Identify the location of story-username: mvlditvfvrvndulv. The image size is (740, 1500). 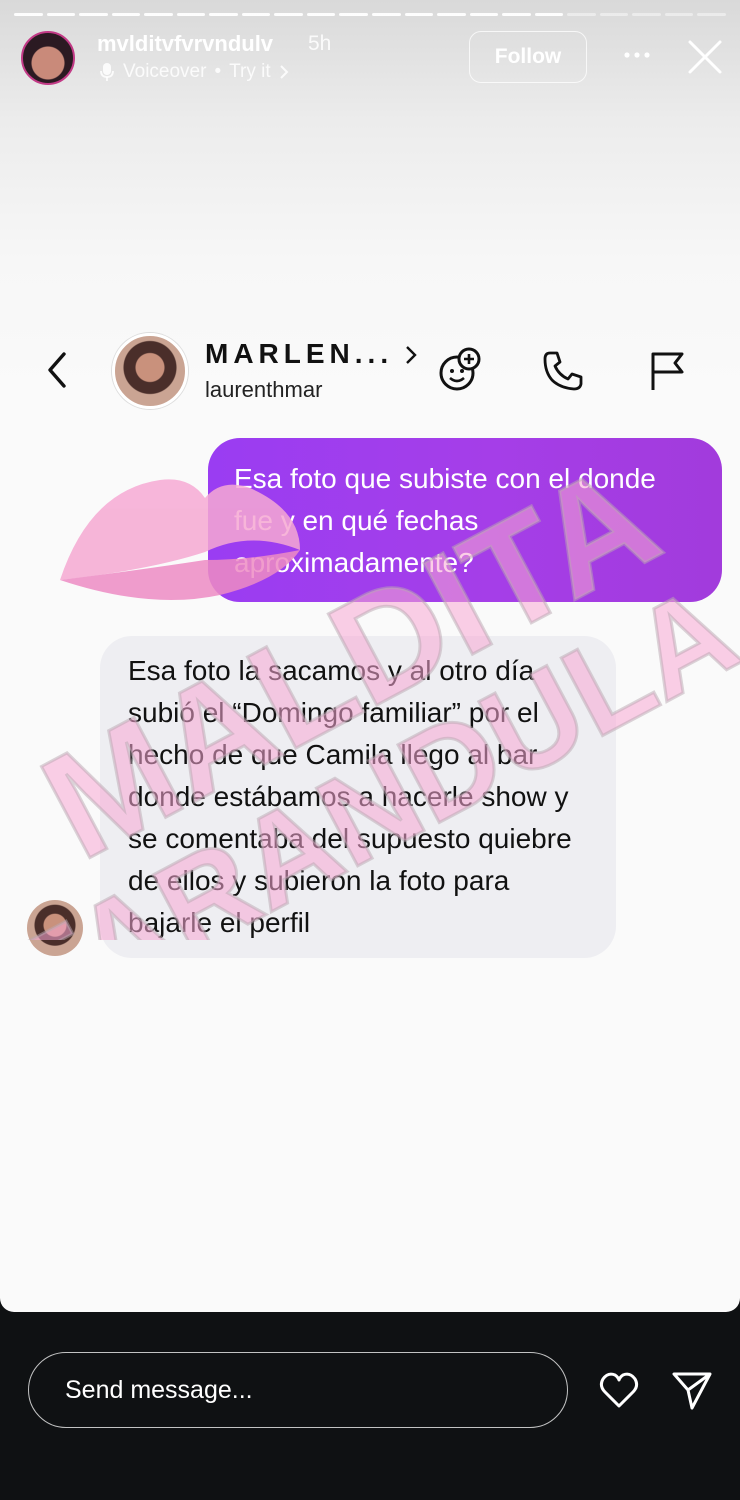
(185, 44).